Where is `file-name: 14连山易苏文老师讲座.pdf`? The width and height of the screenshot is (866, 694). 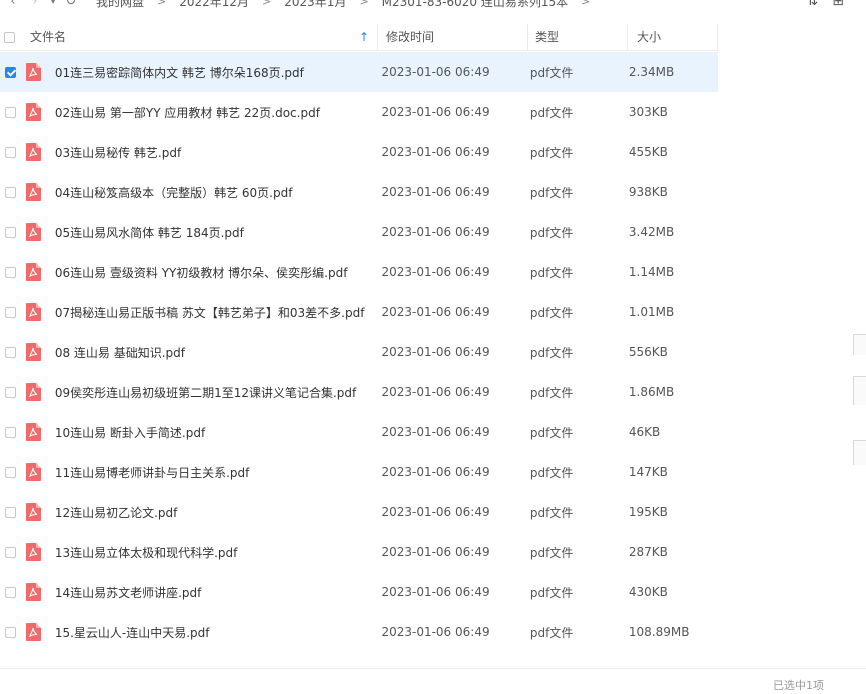
file-name: 14连山易苏文老师讲座.pdf is located at coordinates (218, 592).